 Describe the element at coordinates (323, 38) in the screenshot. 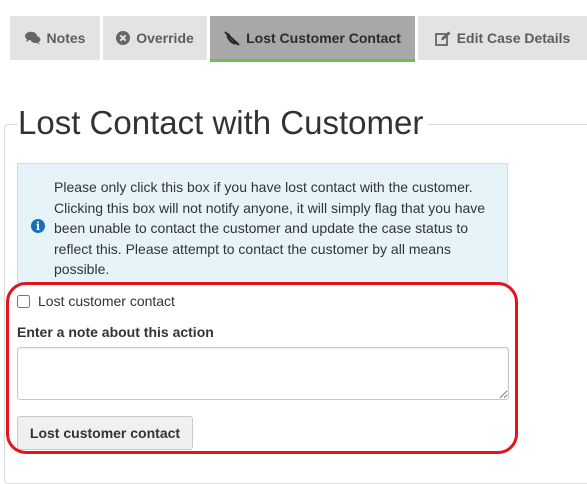

I see `tab-label: Lost Customer Contact` at that location.